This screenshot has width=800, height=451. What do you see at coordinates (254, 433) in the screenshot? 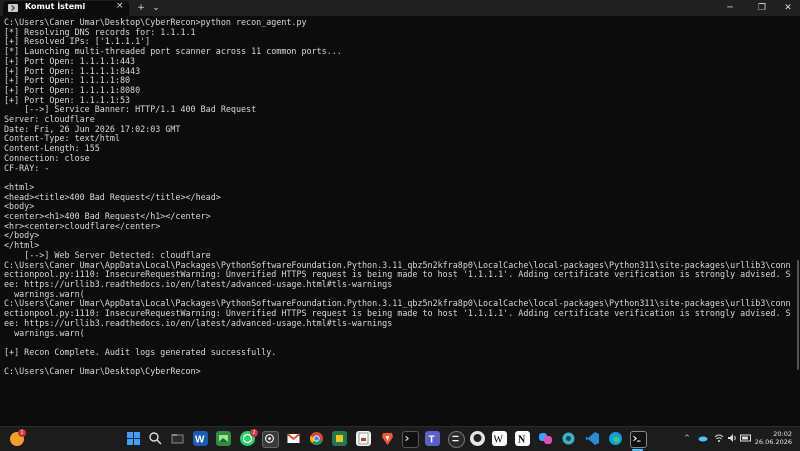
I see `whatsapp-badge: 2` at bounding box center [254, 433].